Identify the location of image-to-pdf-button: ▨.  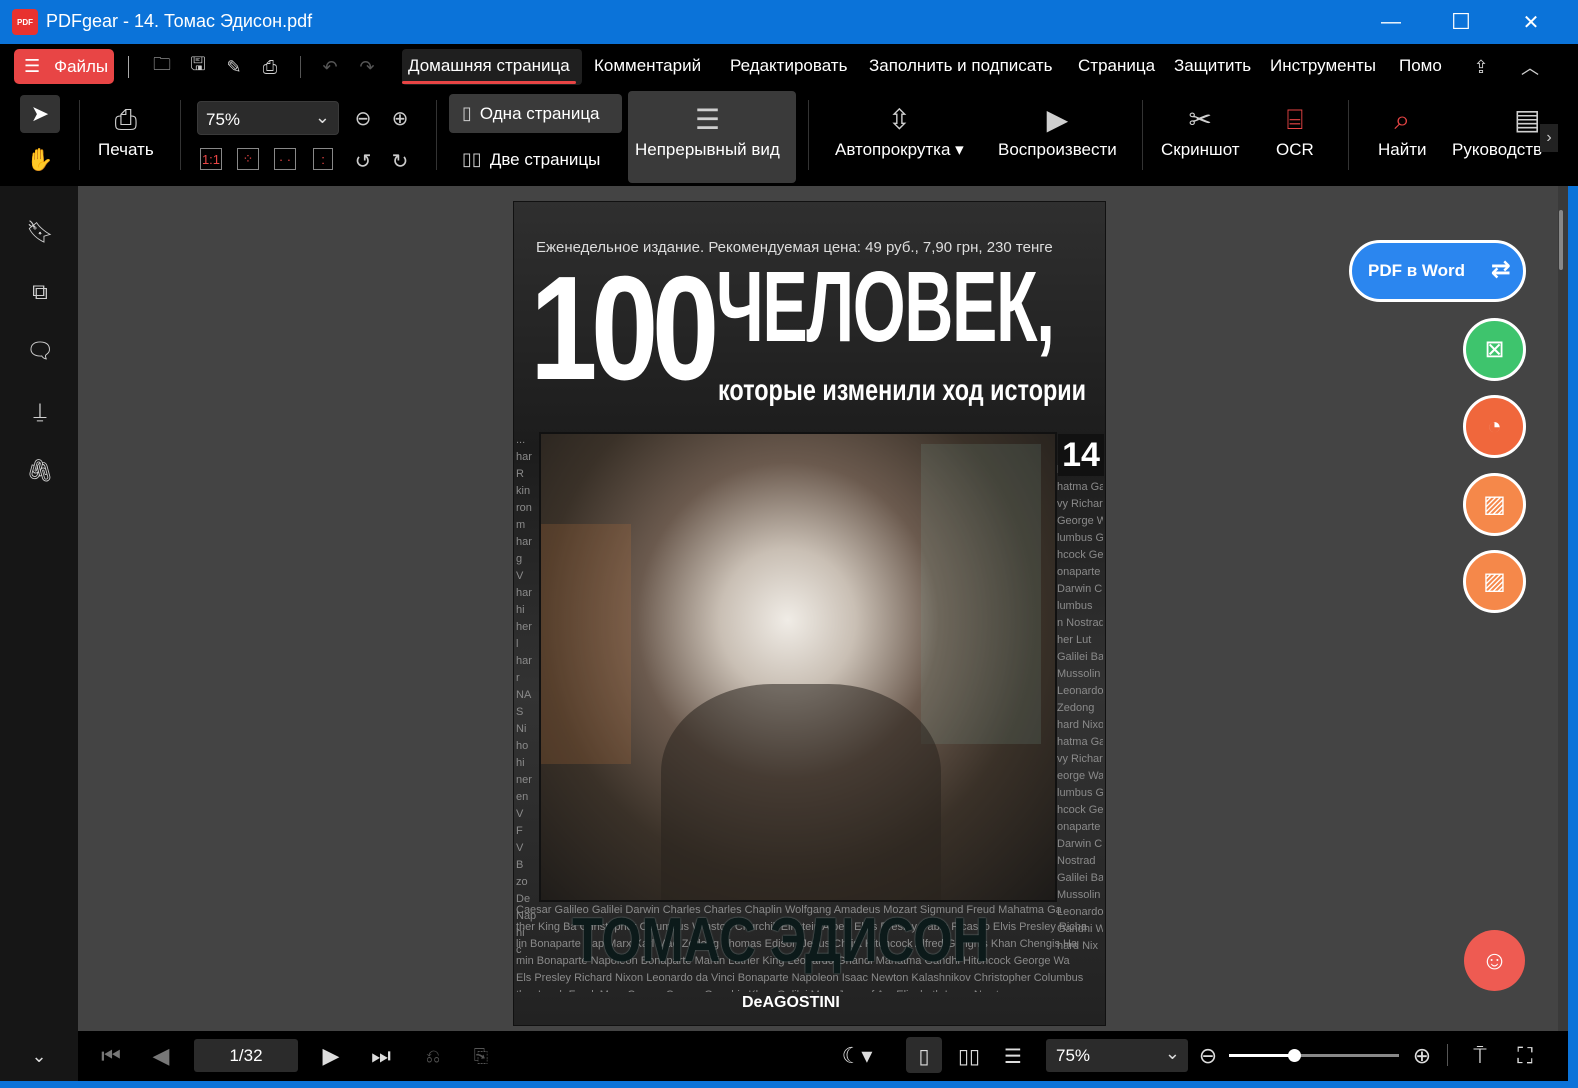
(1494, 581).